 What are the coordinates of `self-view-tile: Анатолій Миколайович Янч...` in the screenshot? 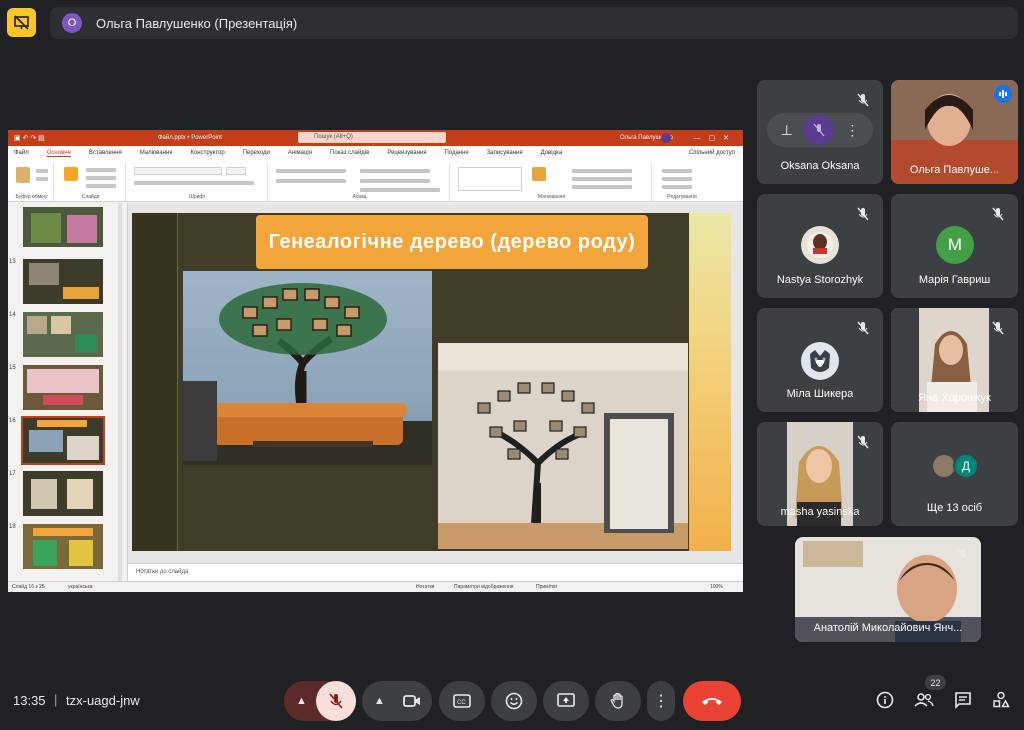 It's located at (888, 589).